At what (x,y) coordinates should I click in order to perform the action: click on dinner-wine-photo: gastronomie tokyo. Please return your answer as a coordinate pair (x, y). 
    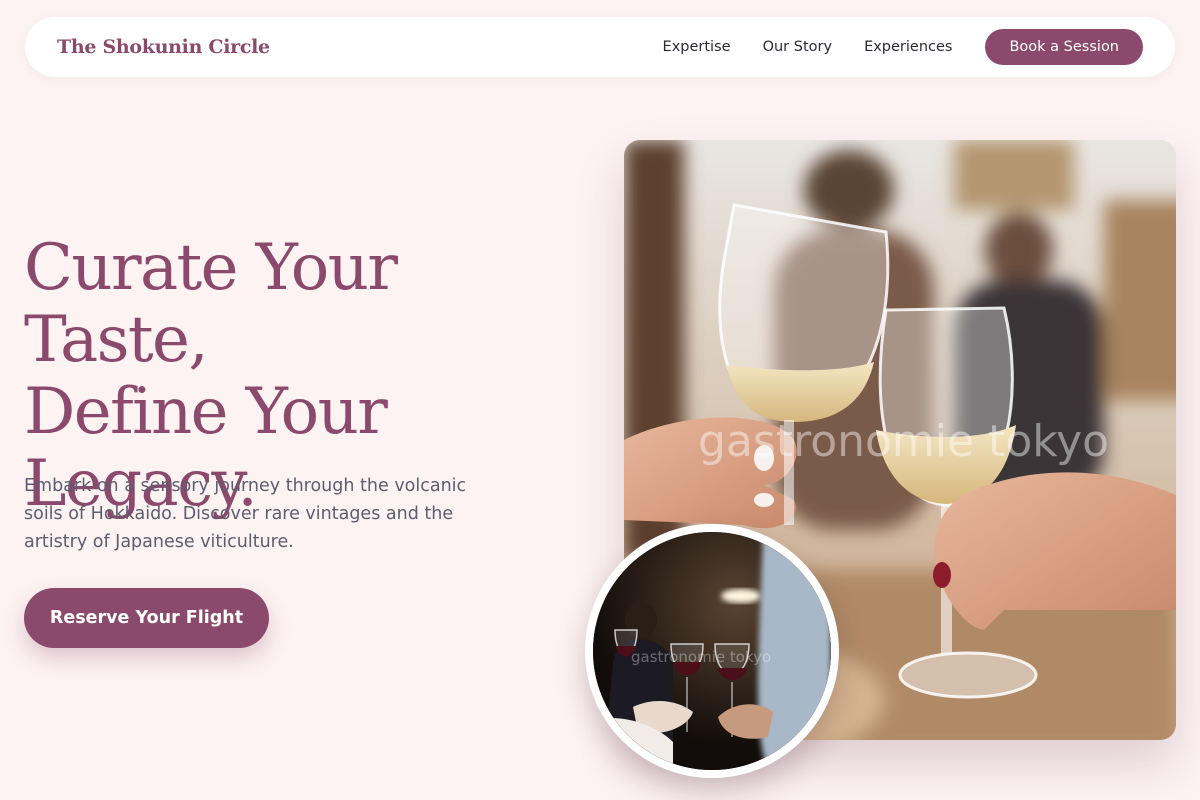
    Looking at the image, I should click on (712, 651).